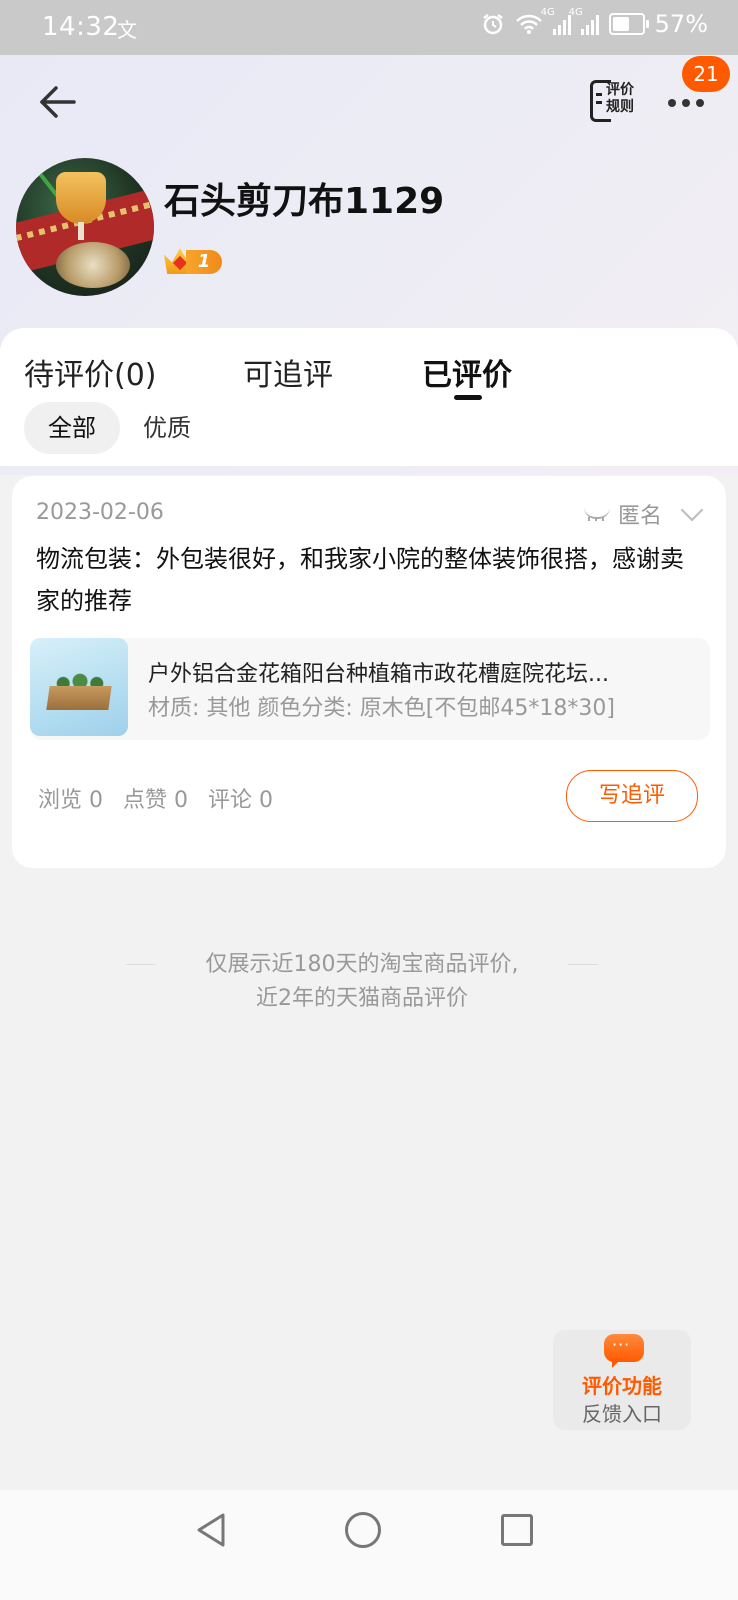 Image resolution: width=738 pixels, height=1600 pixels. I want to click on member-level-badge: 1, so click(193, 261).